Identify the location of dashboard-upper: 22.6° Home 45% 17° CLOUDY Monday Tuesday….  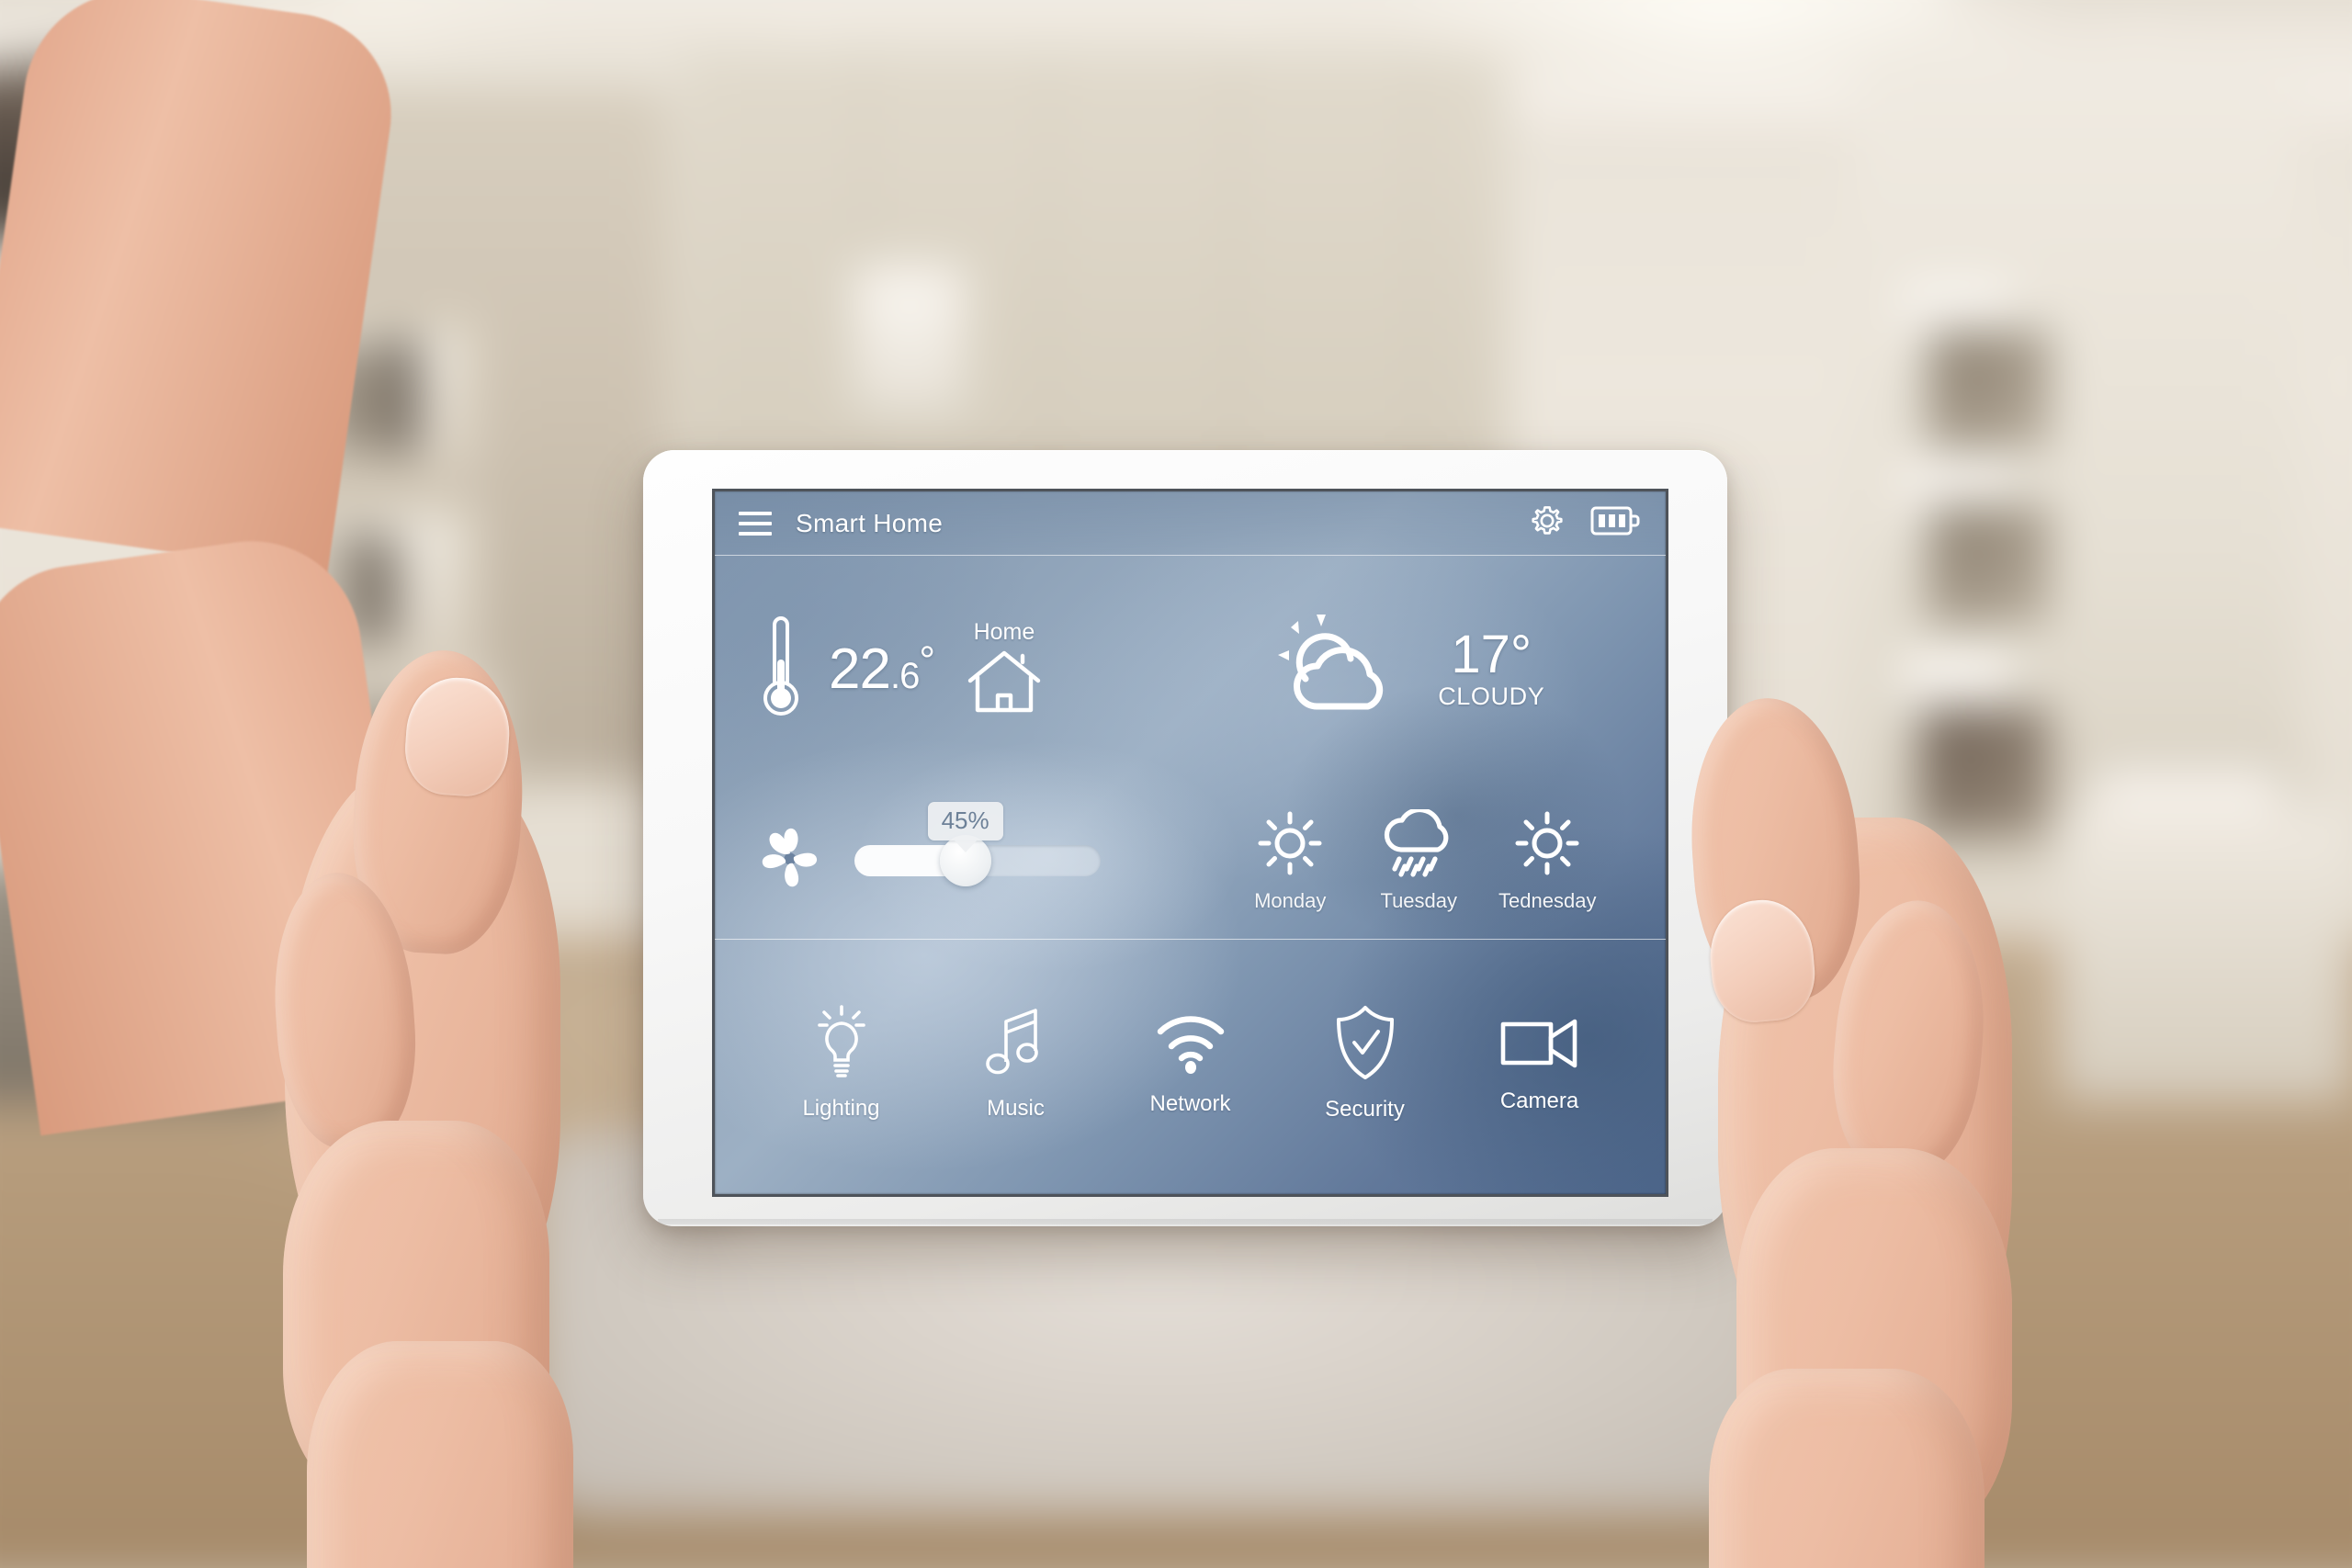
(1190, 748).